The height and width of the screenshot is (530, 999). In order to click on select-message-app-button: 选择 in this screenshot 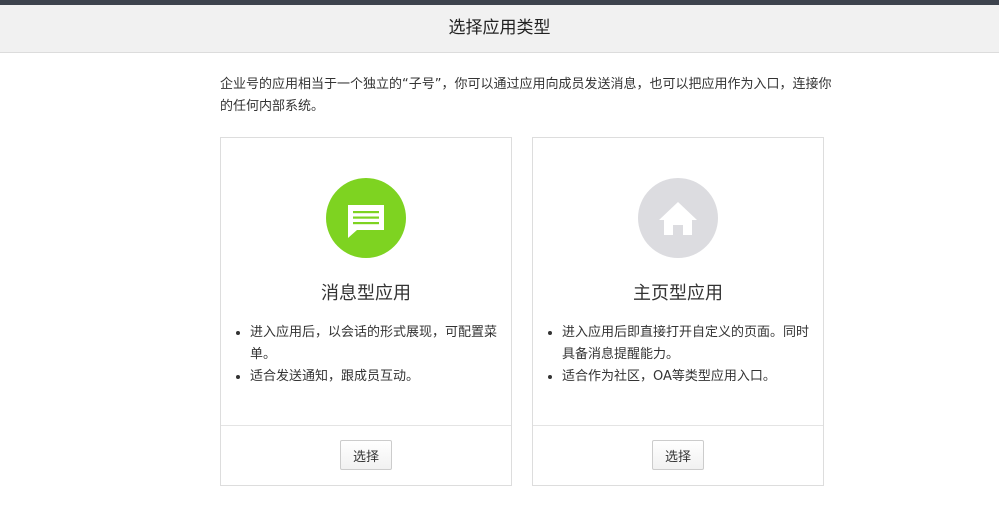, I will do `click(366, 455)`.